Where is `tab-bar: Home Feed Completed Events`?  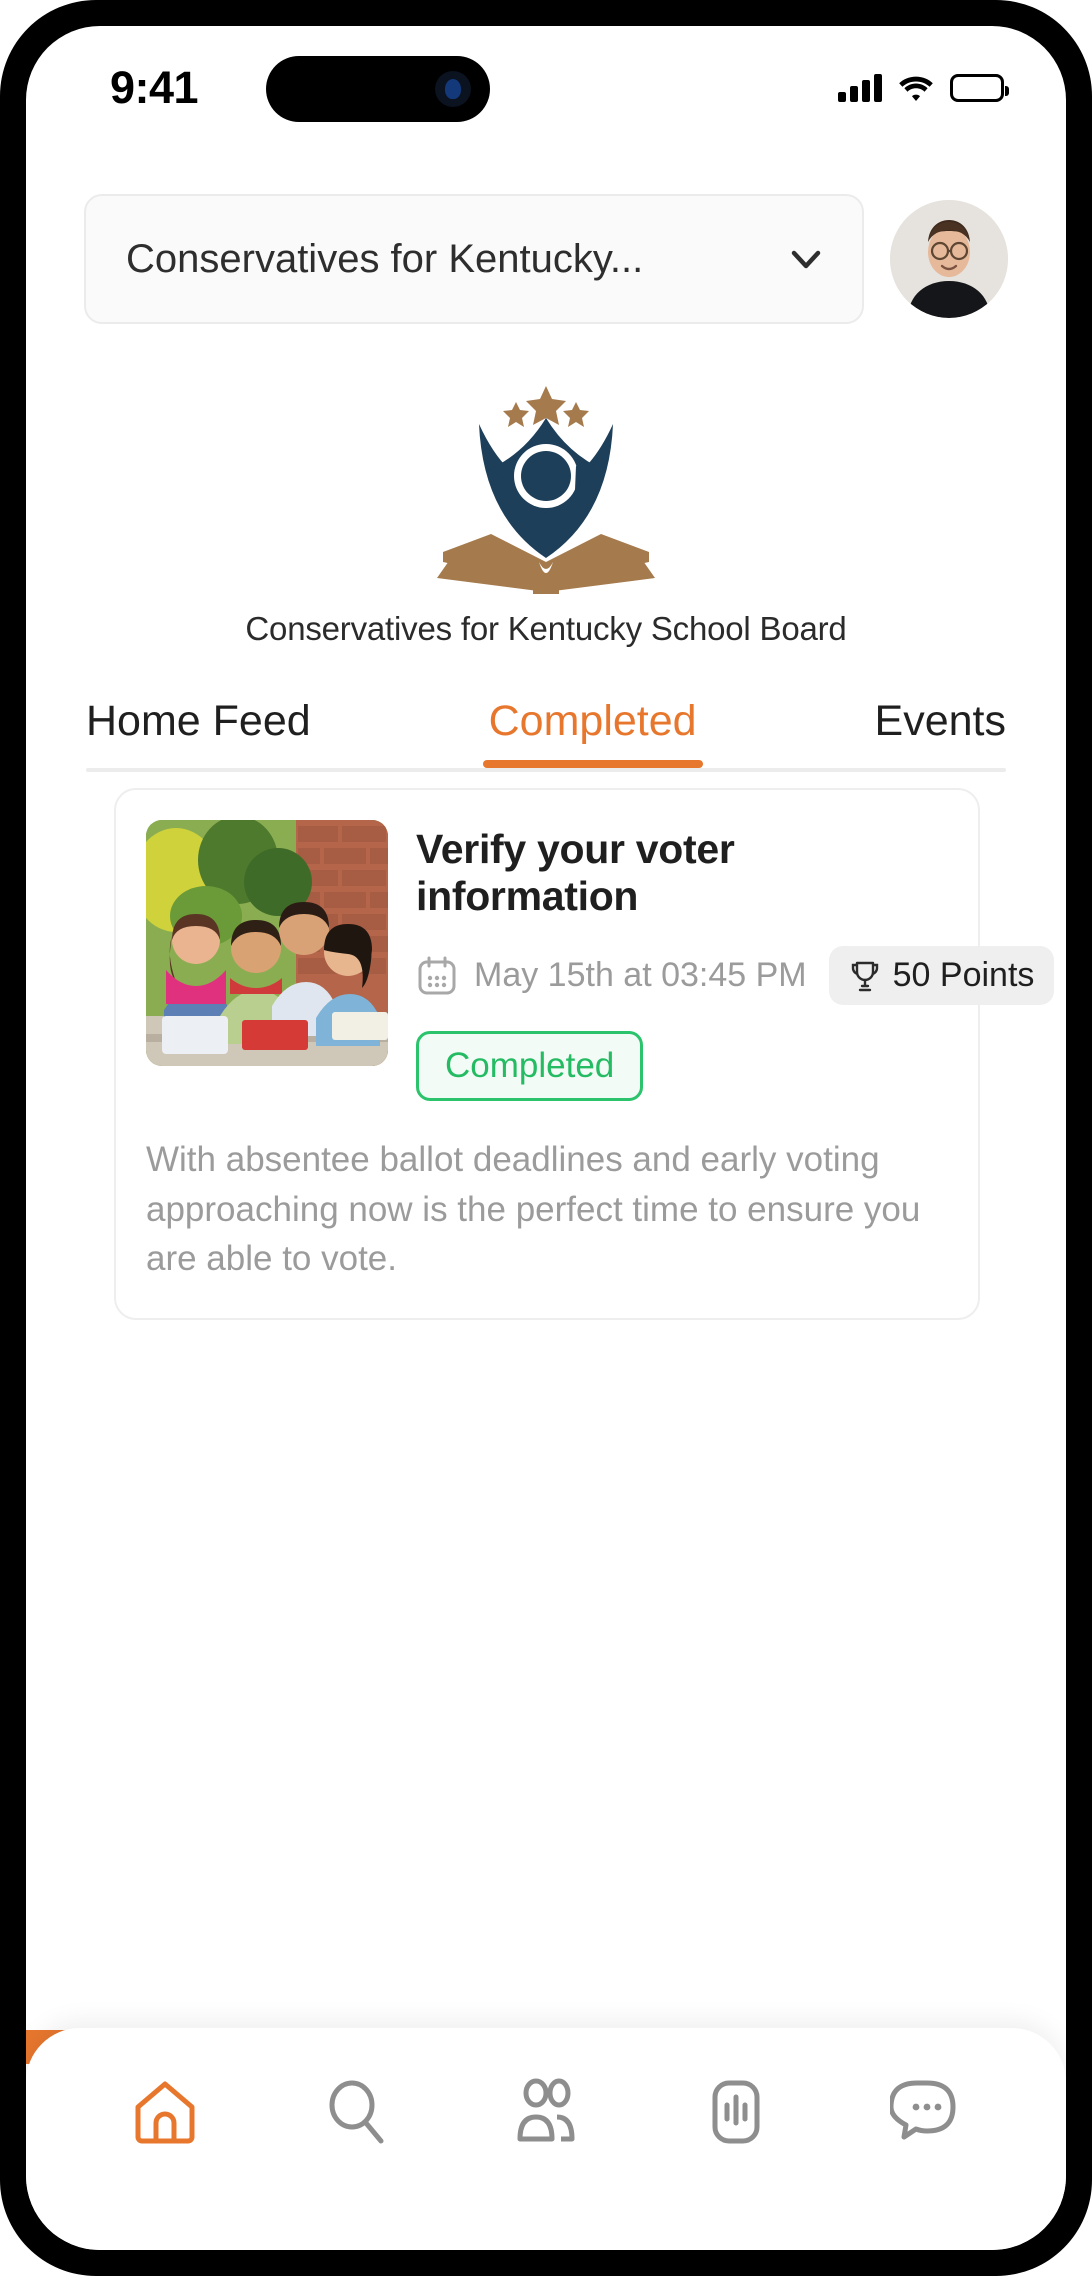
tab-bar: Home Feed Completed Events is located at coordinates (546, 729).